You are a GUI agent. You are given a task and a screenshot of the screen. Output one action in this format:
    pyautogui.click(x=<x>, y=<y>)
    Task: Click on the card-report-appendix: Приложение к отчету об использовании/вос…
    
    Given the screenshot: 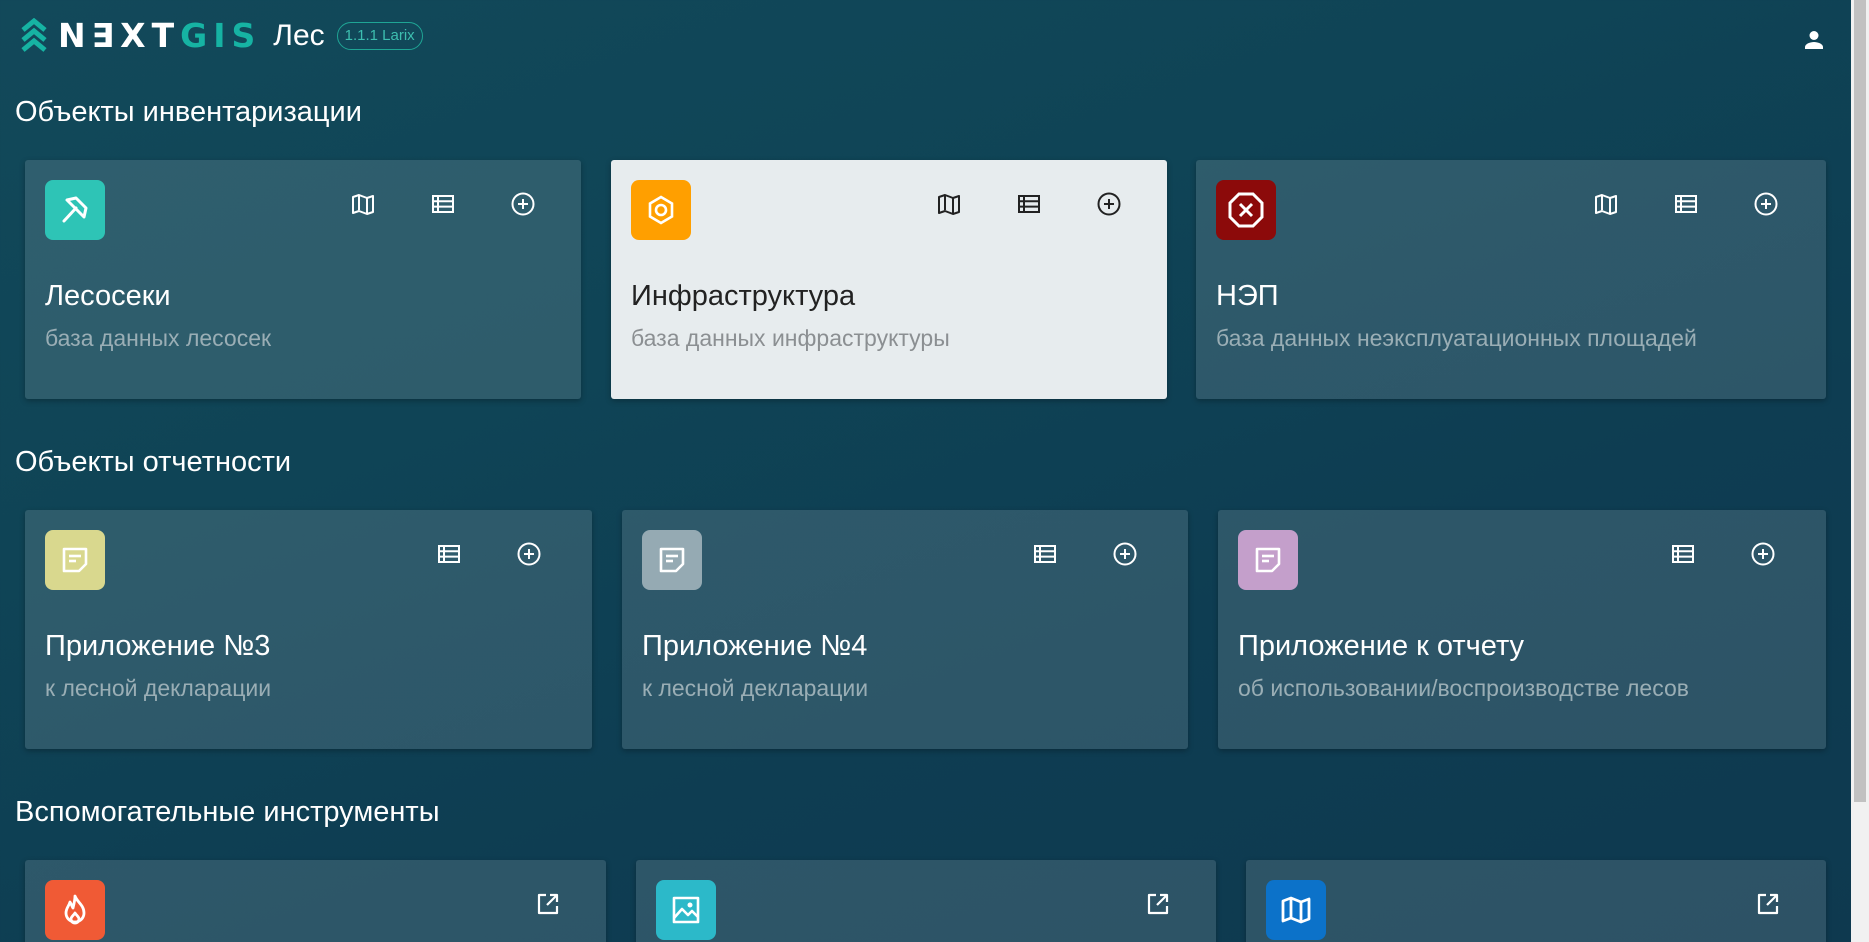 What is the action you would take?
    pyautogui.click(x=1522, y=629)
    